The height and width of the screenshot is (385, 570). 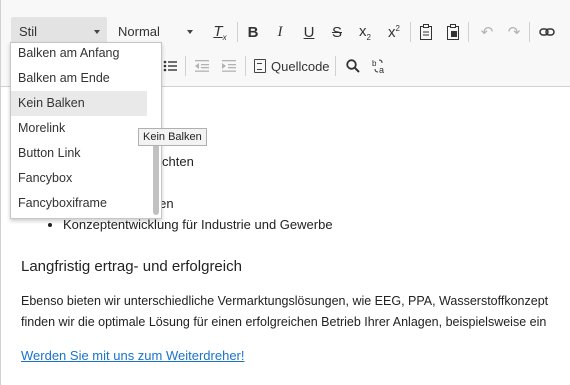 What do you see at coordinates (79, 78) in the screenshot?
I see `dropdown-item: Balken am Ende` at bounding box center [79, 78].